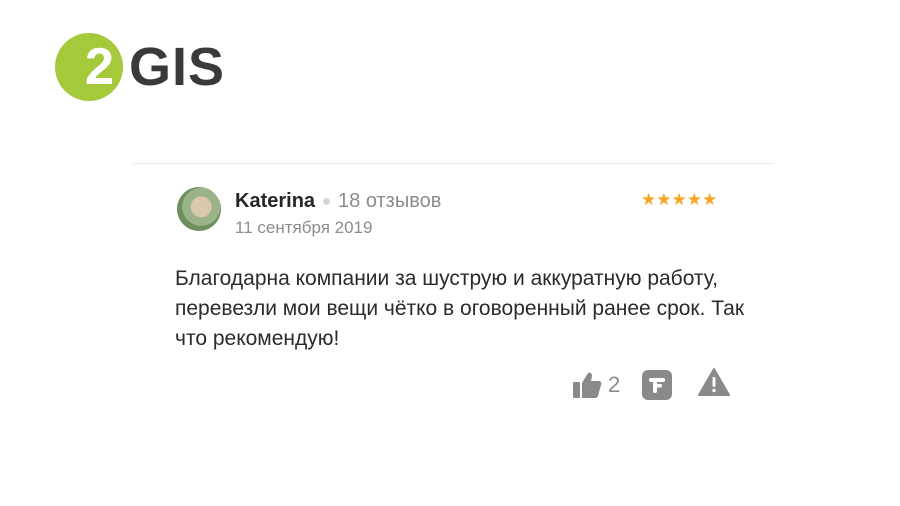 Image resolution: width=900 pixels, height=506 pixels. Describe the element at coordinates (714, 384) in the screenshot. I see `warning-icon` at that location.